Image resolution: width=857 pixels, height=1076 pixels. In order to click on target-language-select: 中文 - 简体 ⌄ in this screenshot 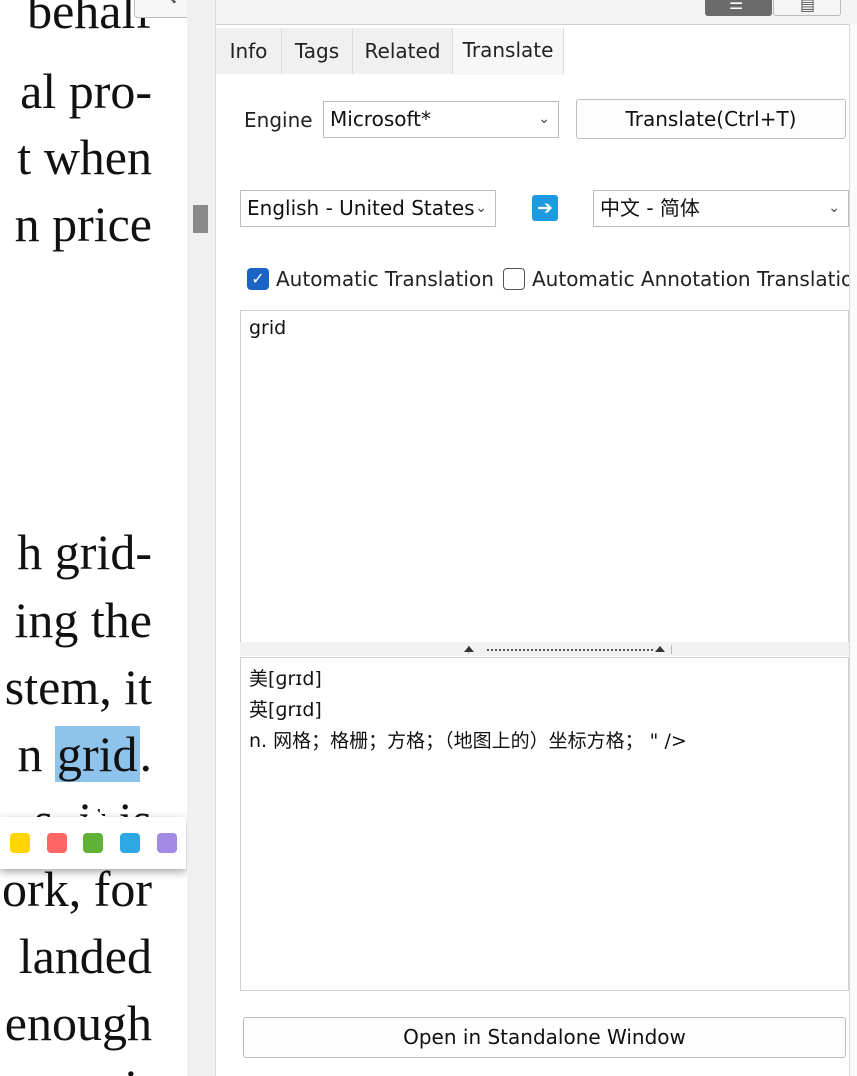, I will do `click(721, 208)`.